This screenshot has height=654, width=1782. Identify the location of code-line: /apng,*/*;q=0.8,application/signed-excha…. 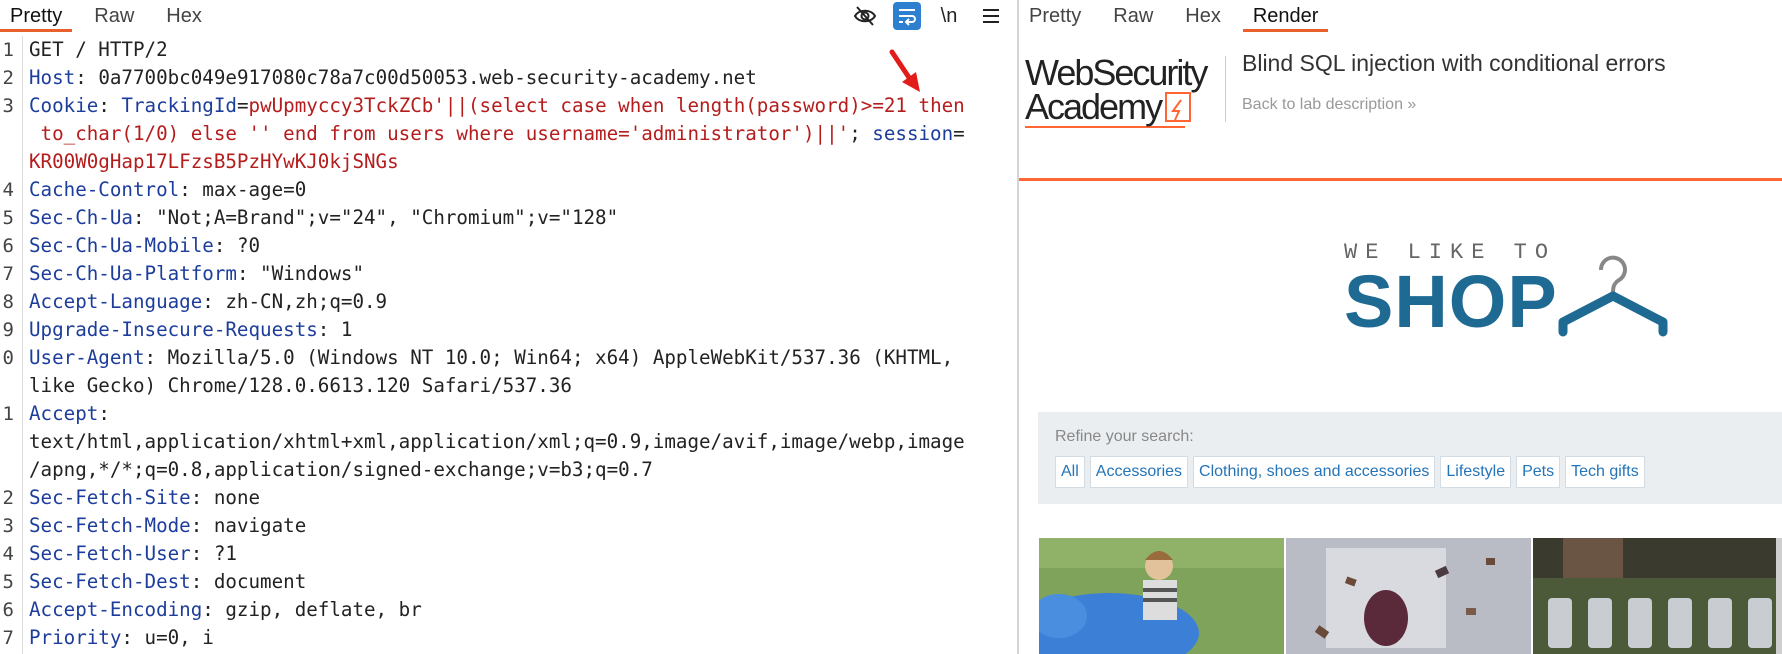
(520, 470).